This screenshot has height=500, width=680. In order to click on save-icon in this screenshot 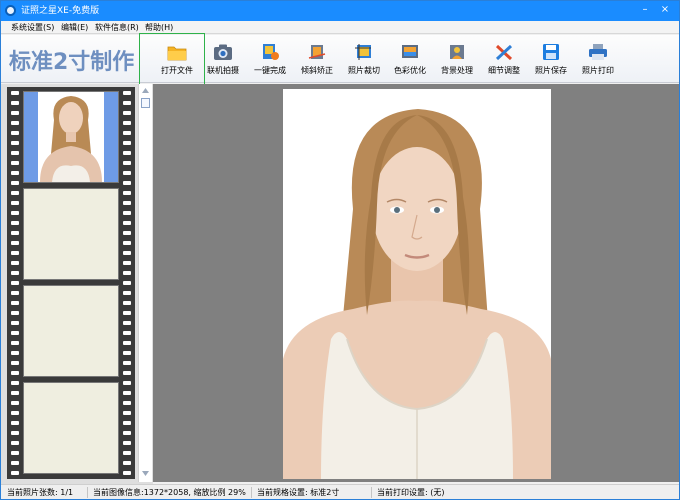, I will do `click(551, 52)`.